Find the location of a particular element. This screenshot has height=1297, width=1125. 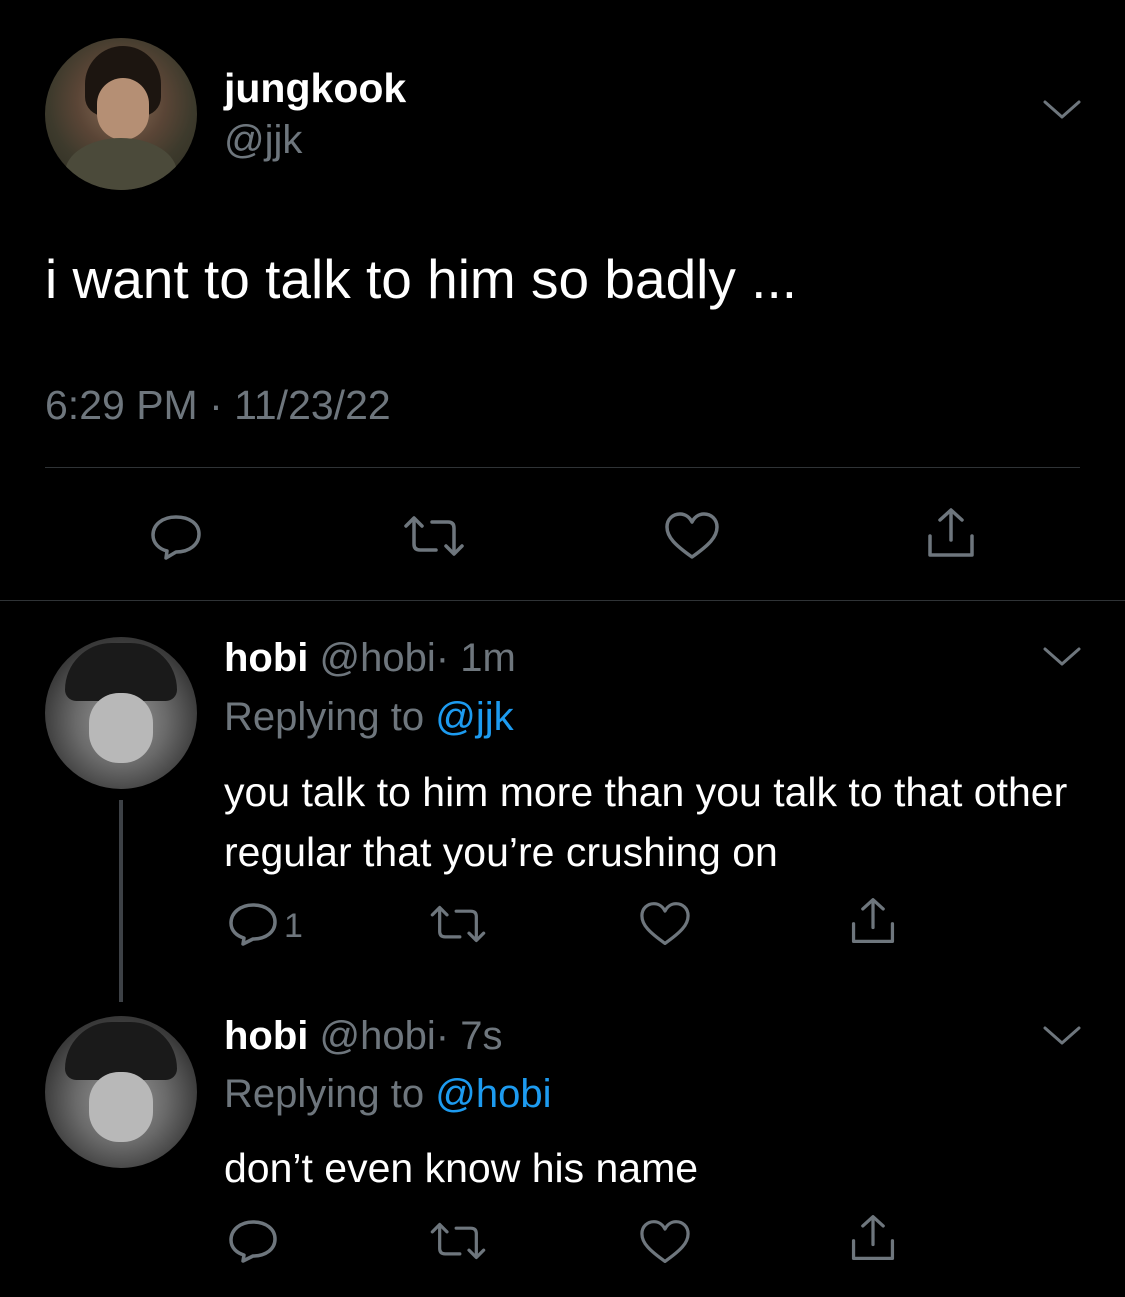

reply-time: · 7s is located at coordinates (469, 1036).